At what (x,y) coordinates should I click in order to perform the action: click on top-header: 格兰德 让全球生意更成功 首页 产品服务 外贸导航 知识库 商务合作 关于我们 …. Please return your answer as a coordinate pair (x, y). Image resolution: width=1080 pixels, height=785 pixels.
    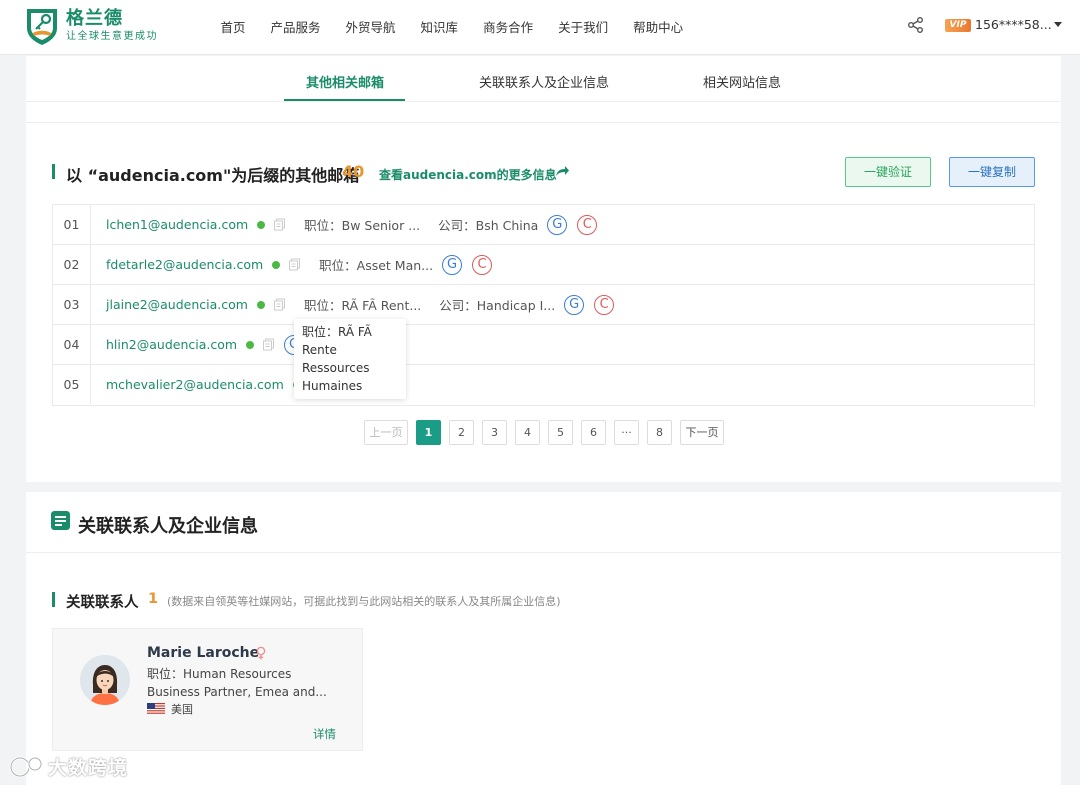
    Looking at the image, I should click on (540, 27).